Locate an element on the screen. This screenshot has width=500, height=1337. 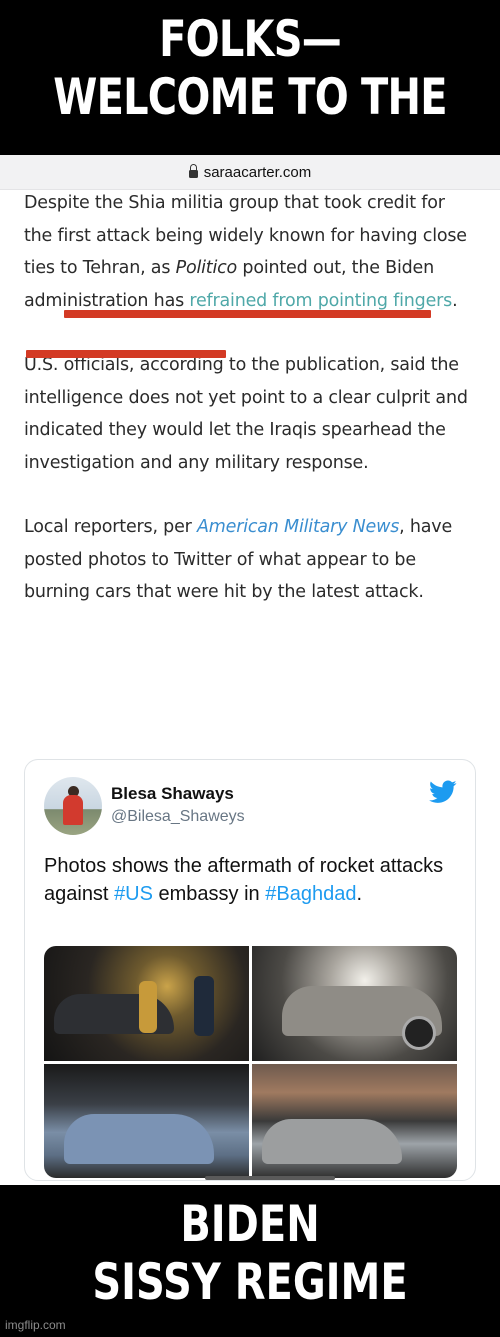
address-bar: saraacarter.com is located at coordinates (250, 172).